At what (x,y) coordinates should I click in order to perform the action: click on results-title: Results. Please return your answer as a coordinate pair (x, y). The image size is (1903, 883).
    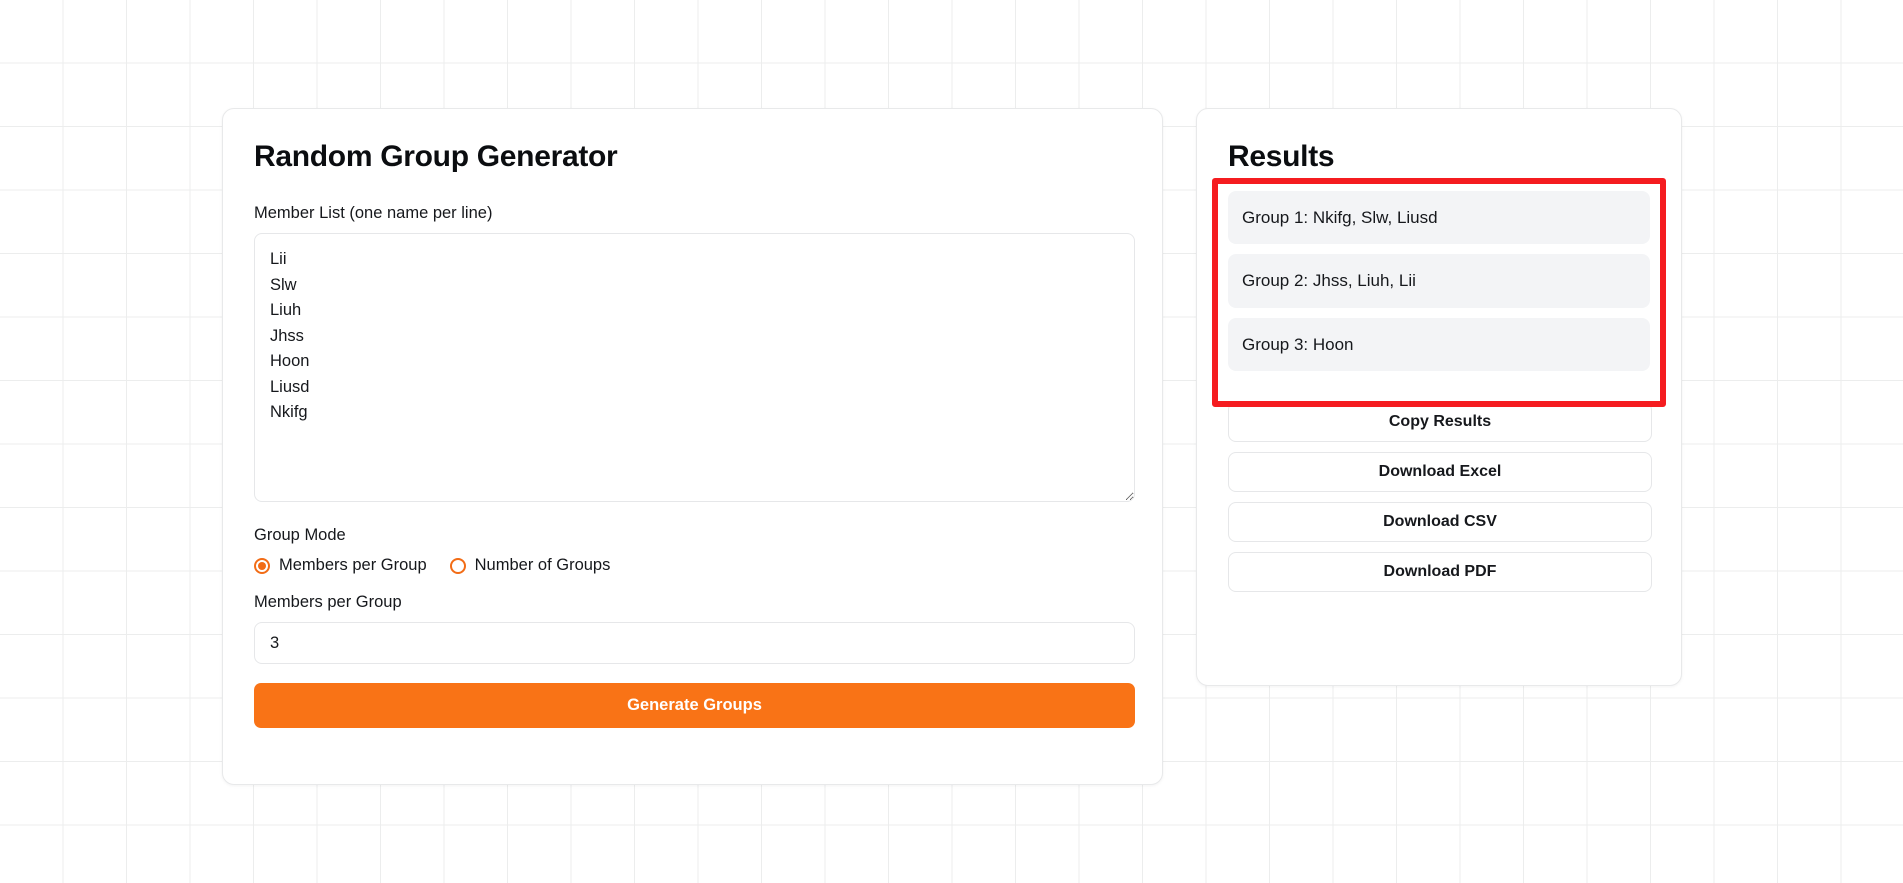
    Looking at the image, I should click on (1281, 156).